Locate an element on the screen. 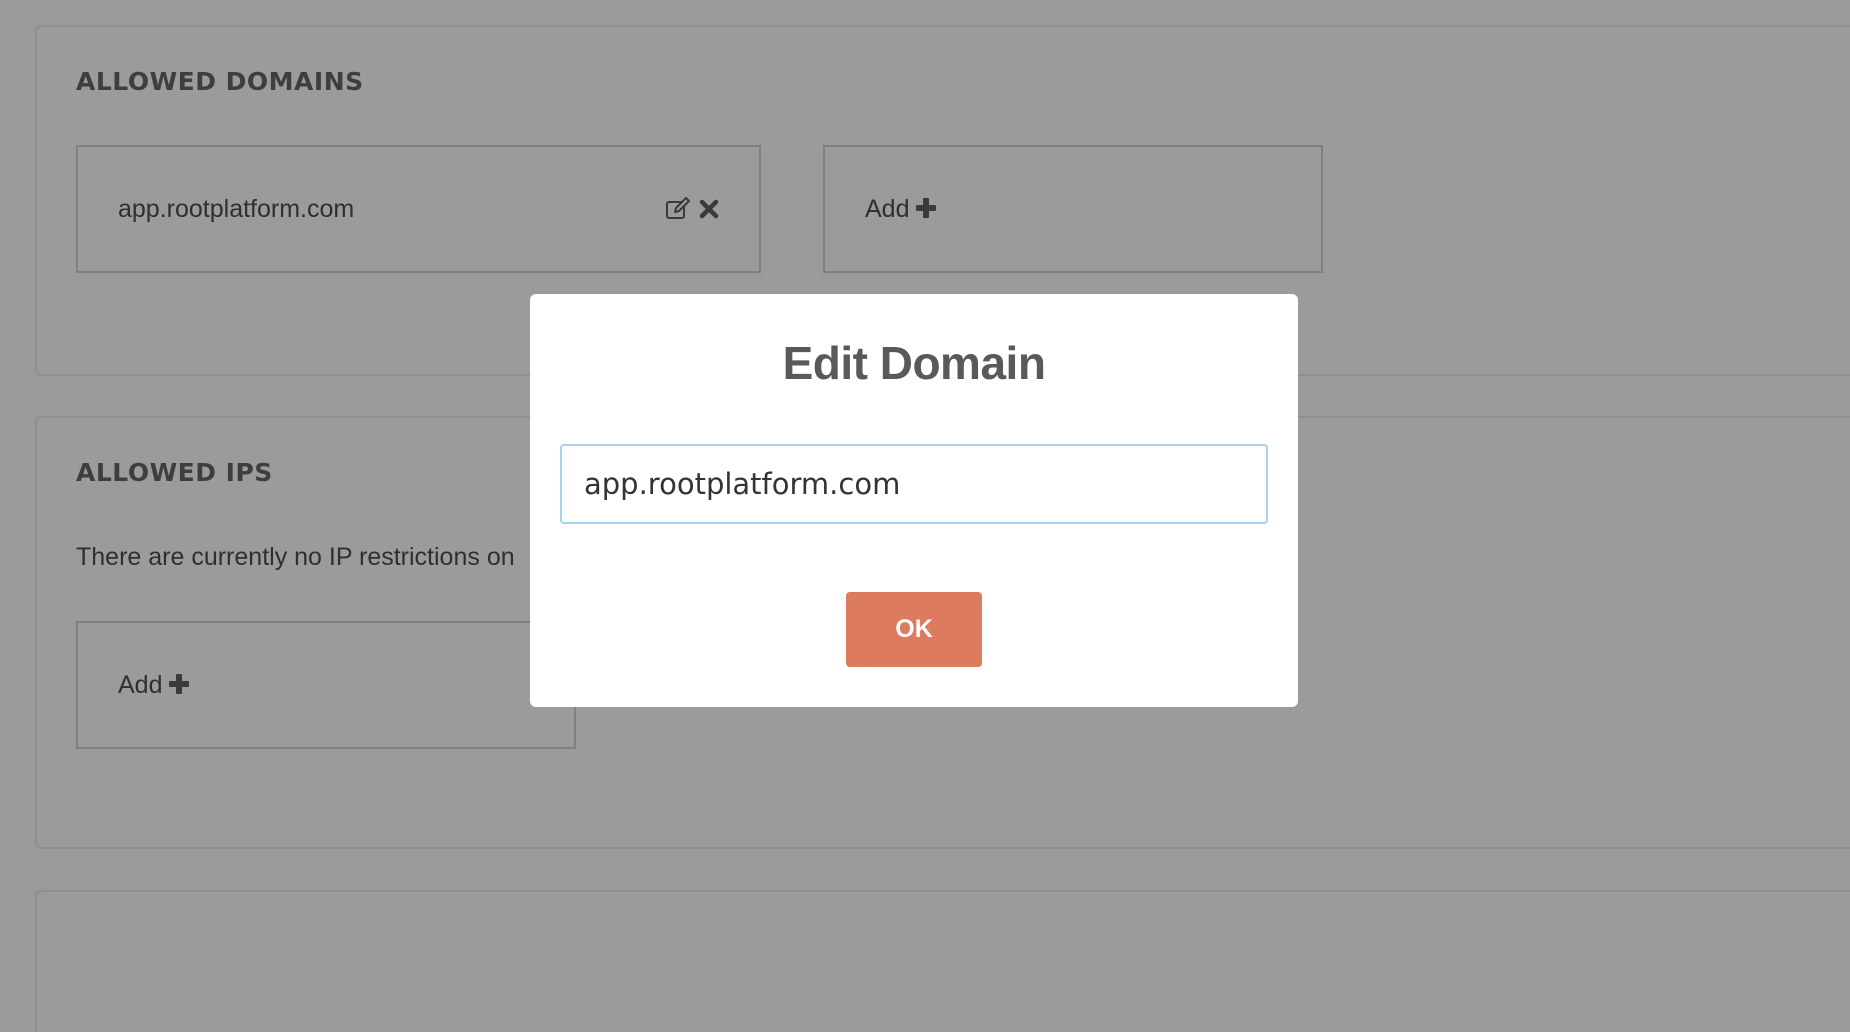 The width and height of the screenshot is (1850, 1032). domain-input is located at coordinates (914, 484).